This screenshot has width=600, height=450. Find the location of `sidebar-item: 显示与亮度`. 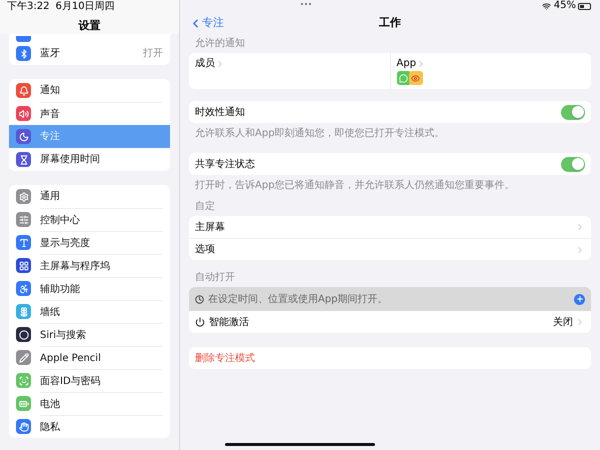

sidebar-item: 显示与亮度 is located at coordinates (89, 242).